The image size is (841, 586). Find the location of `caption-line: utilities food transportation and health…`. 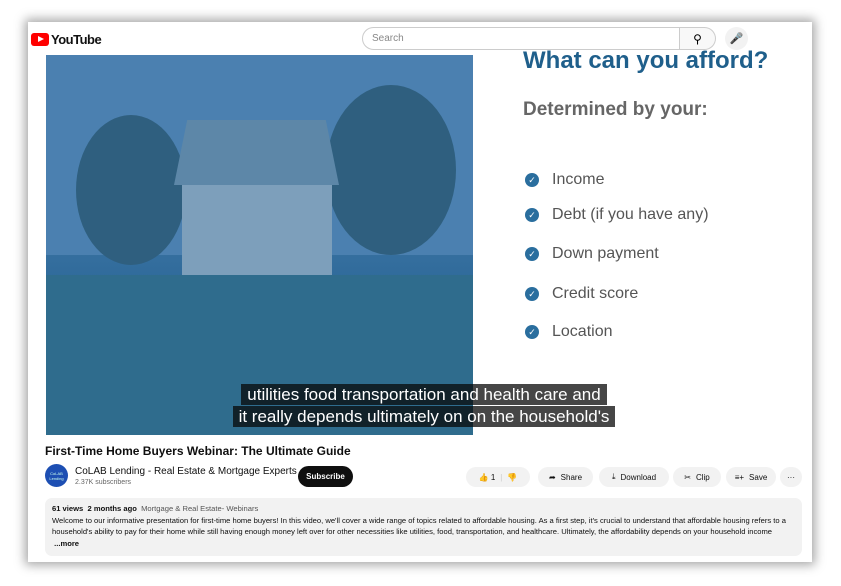

caption-line: utilities food transportation and health… is located at coordinates (424, 394).